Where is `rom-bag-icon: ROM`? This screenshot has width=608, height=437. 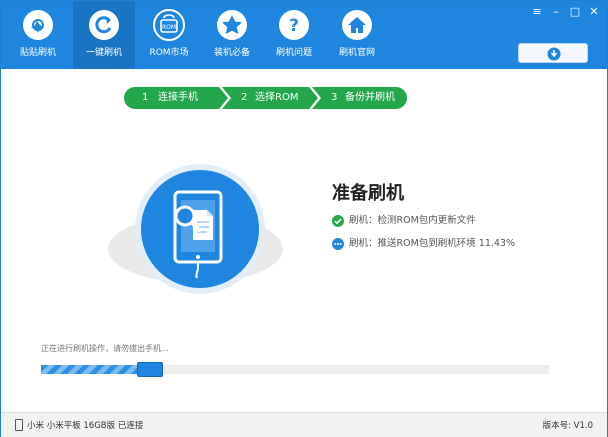 rom-bag-icon: ROM is located at coordinates (169, 25).